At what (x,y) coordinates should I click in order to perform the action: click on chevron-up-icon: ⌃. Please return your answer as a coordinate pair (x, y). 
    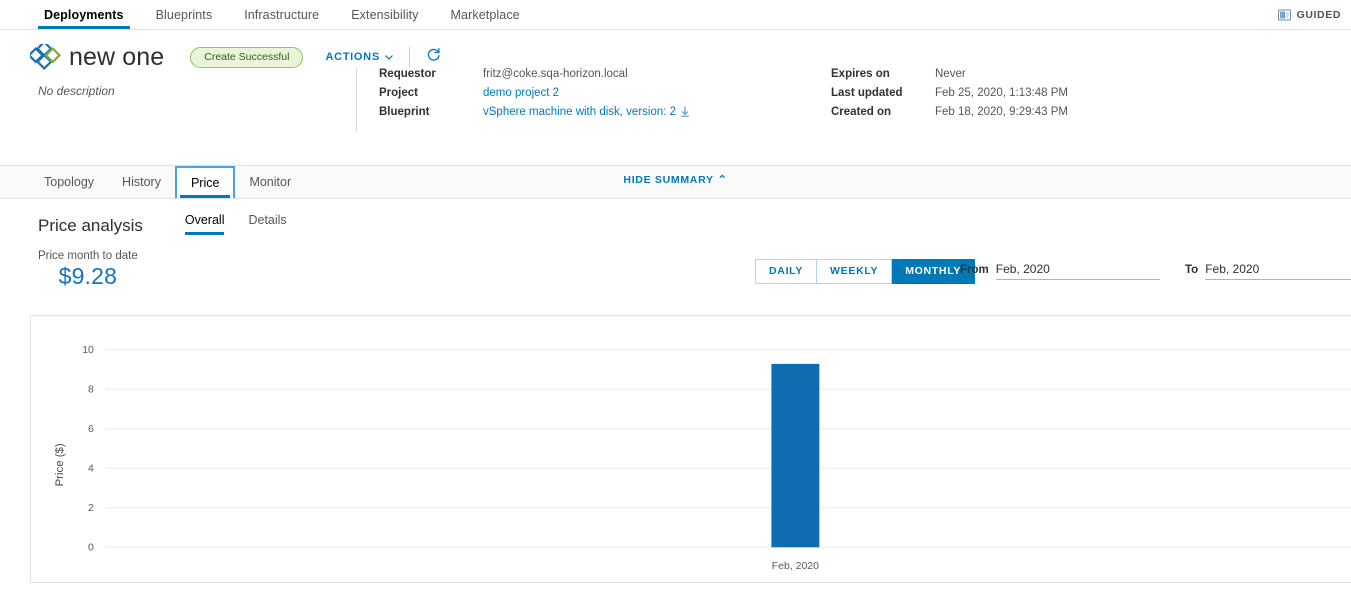
    Looking at the image, I should click on (722, 180).